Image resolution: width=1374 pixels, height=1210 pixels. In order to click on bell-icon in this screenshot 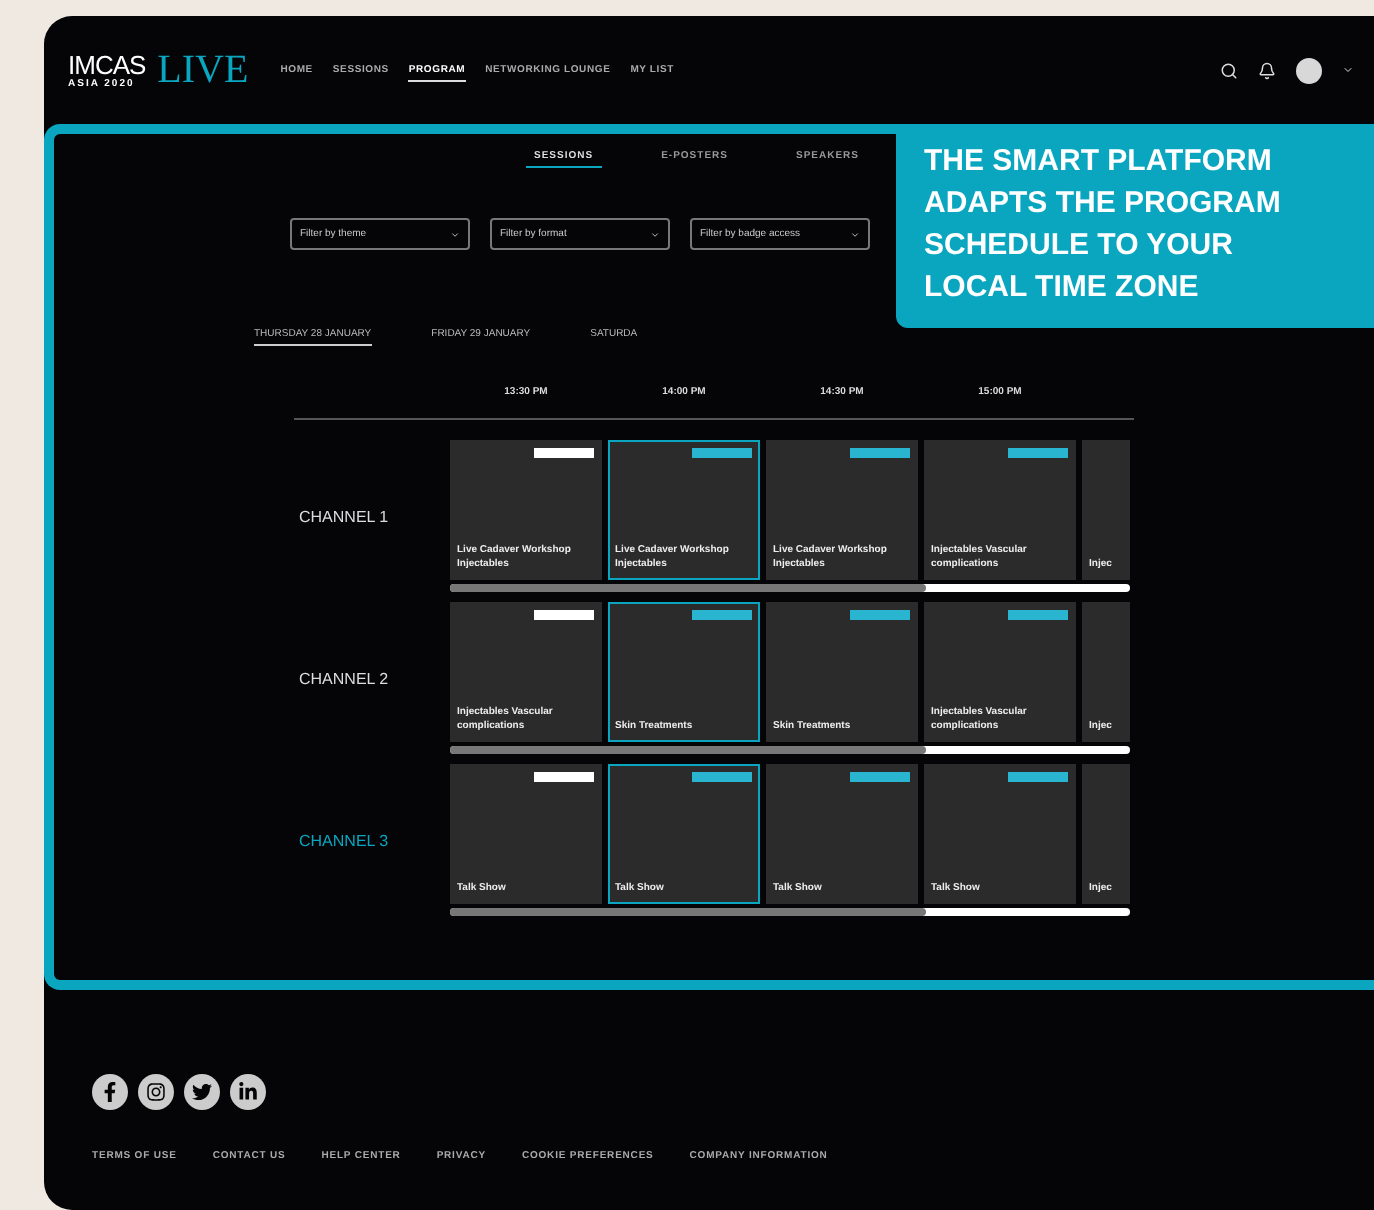, I will do `click(1267, 70)`.